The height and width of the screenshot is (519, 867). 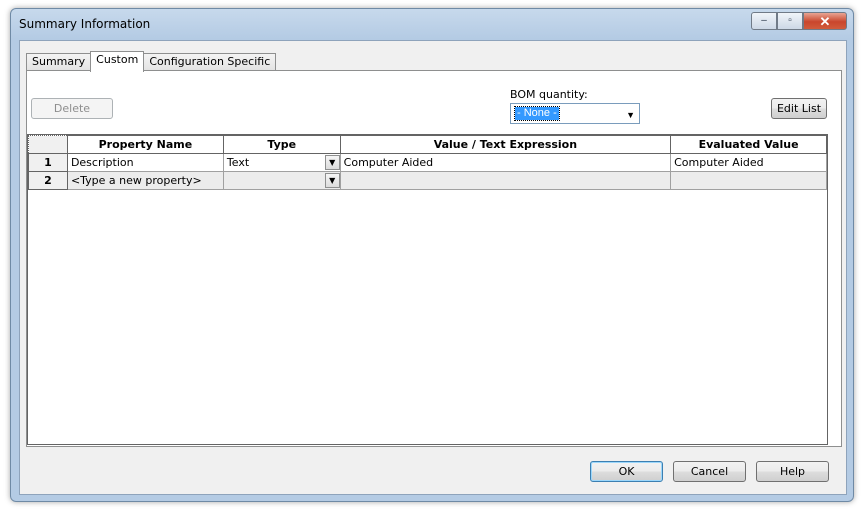 What do you see at coordinates (85, 24) in the screenshot?
I see `window-title: Summary Information` at bounding box center [85, 24].